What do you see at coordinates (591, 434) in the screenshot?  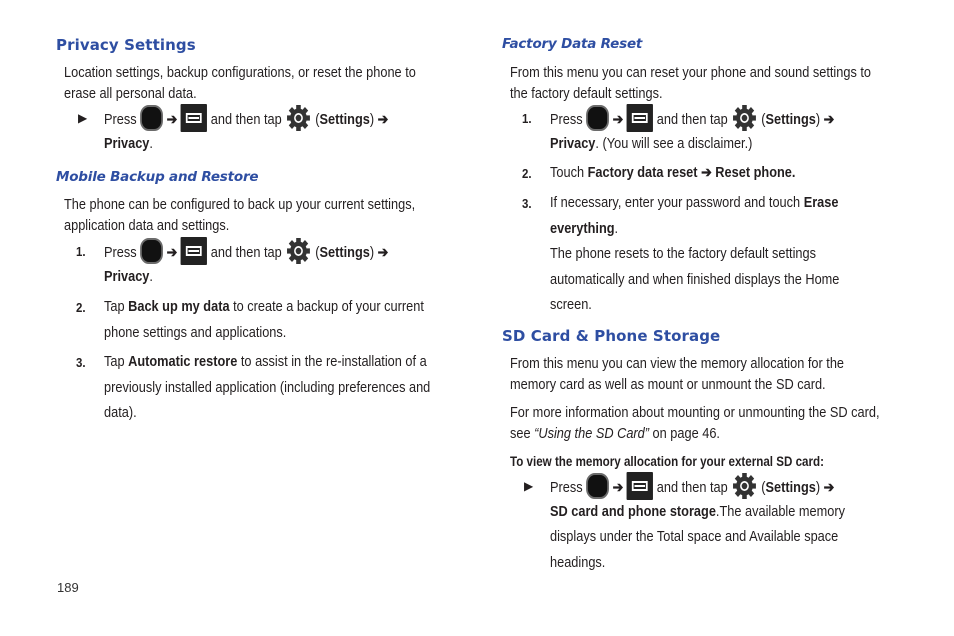 I see `sd-card-reference-link: “Using the SD Card”` at bounding box center [591, 434].